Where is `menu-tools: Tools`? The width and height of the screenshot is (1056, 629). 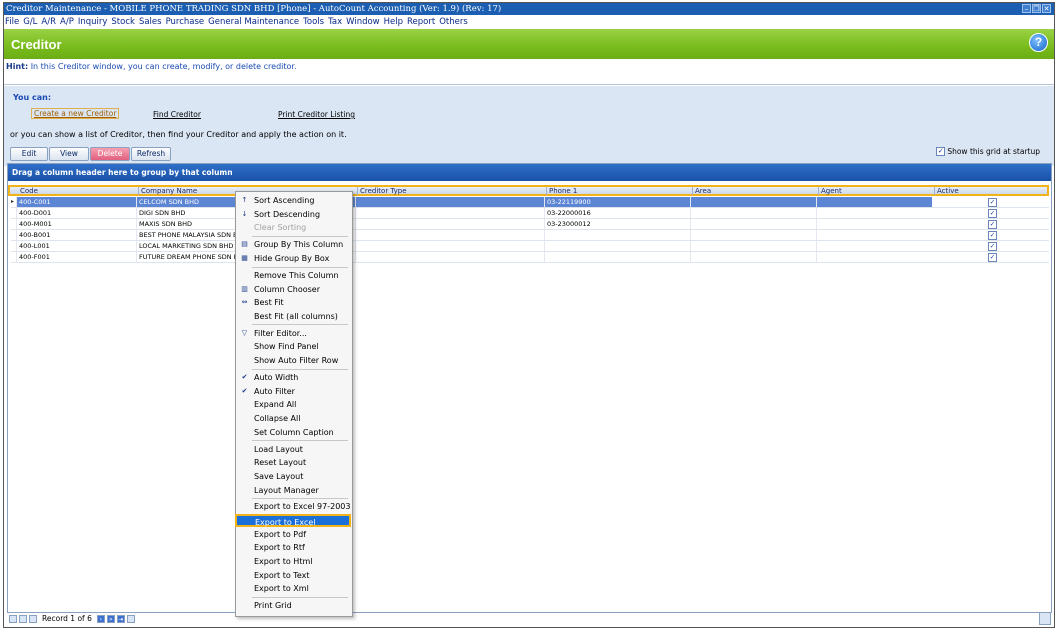
menu-tools: Tools is located at coordinates (313, 22).